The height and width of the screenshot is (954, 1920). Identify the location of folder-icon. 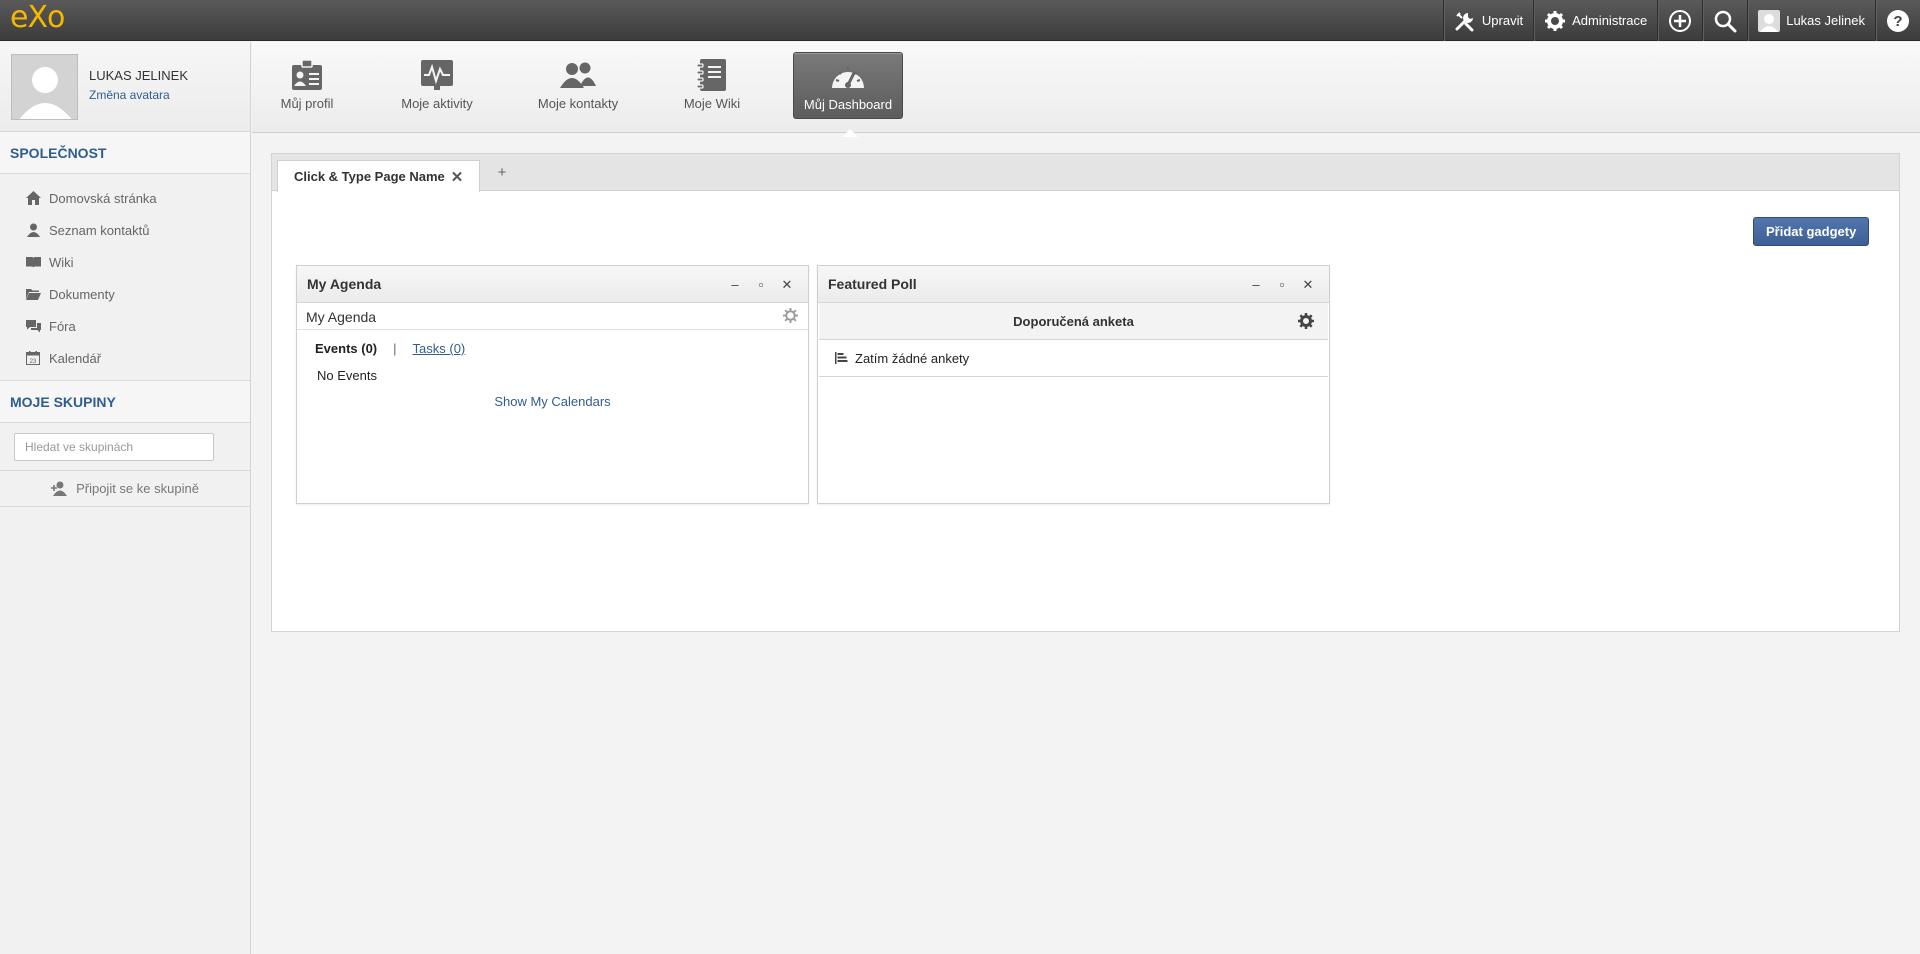
(33, 294).